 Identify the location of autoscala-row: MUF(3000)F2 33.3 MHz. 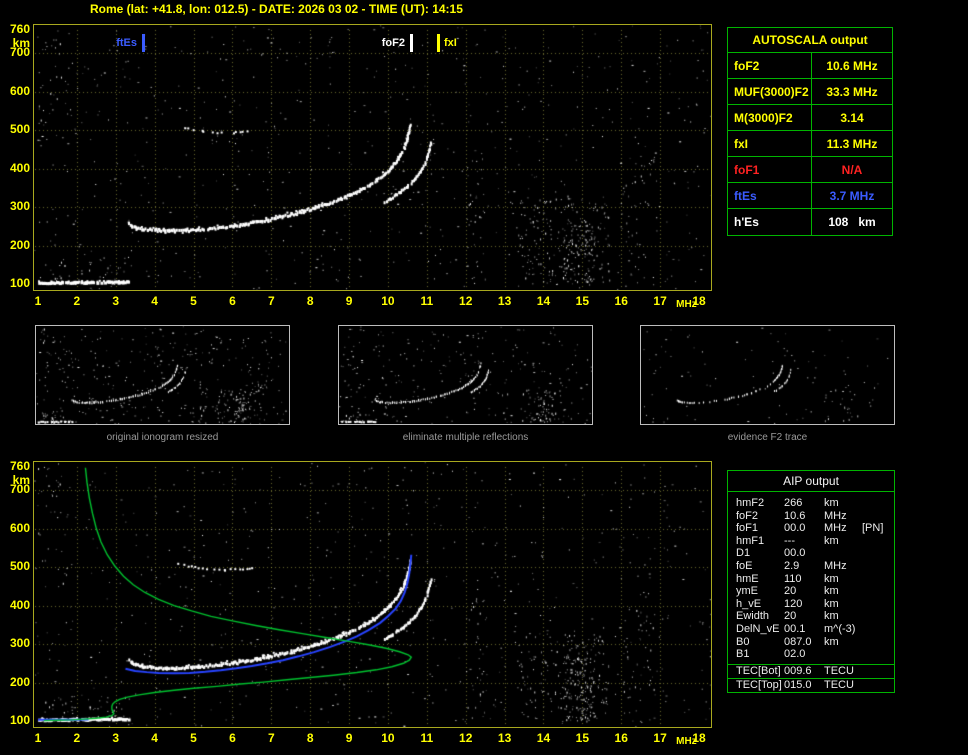
(810, 92).